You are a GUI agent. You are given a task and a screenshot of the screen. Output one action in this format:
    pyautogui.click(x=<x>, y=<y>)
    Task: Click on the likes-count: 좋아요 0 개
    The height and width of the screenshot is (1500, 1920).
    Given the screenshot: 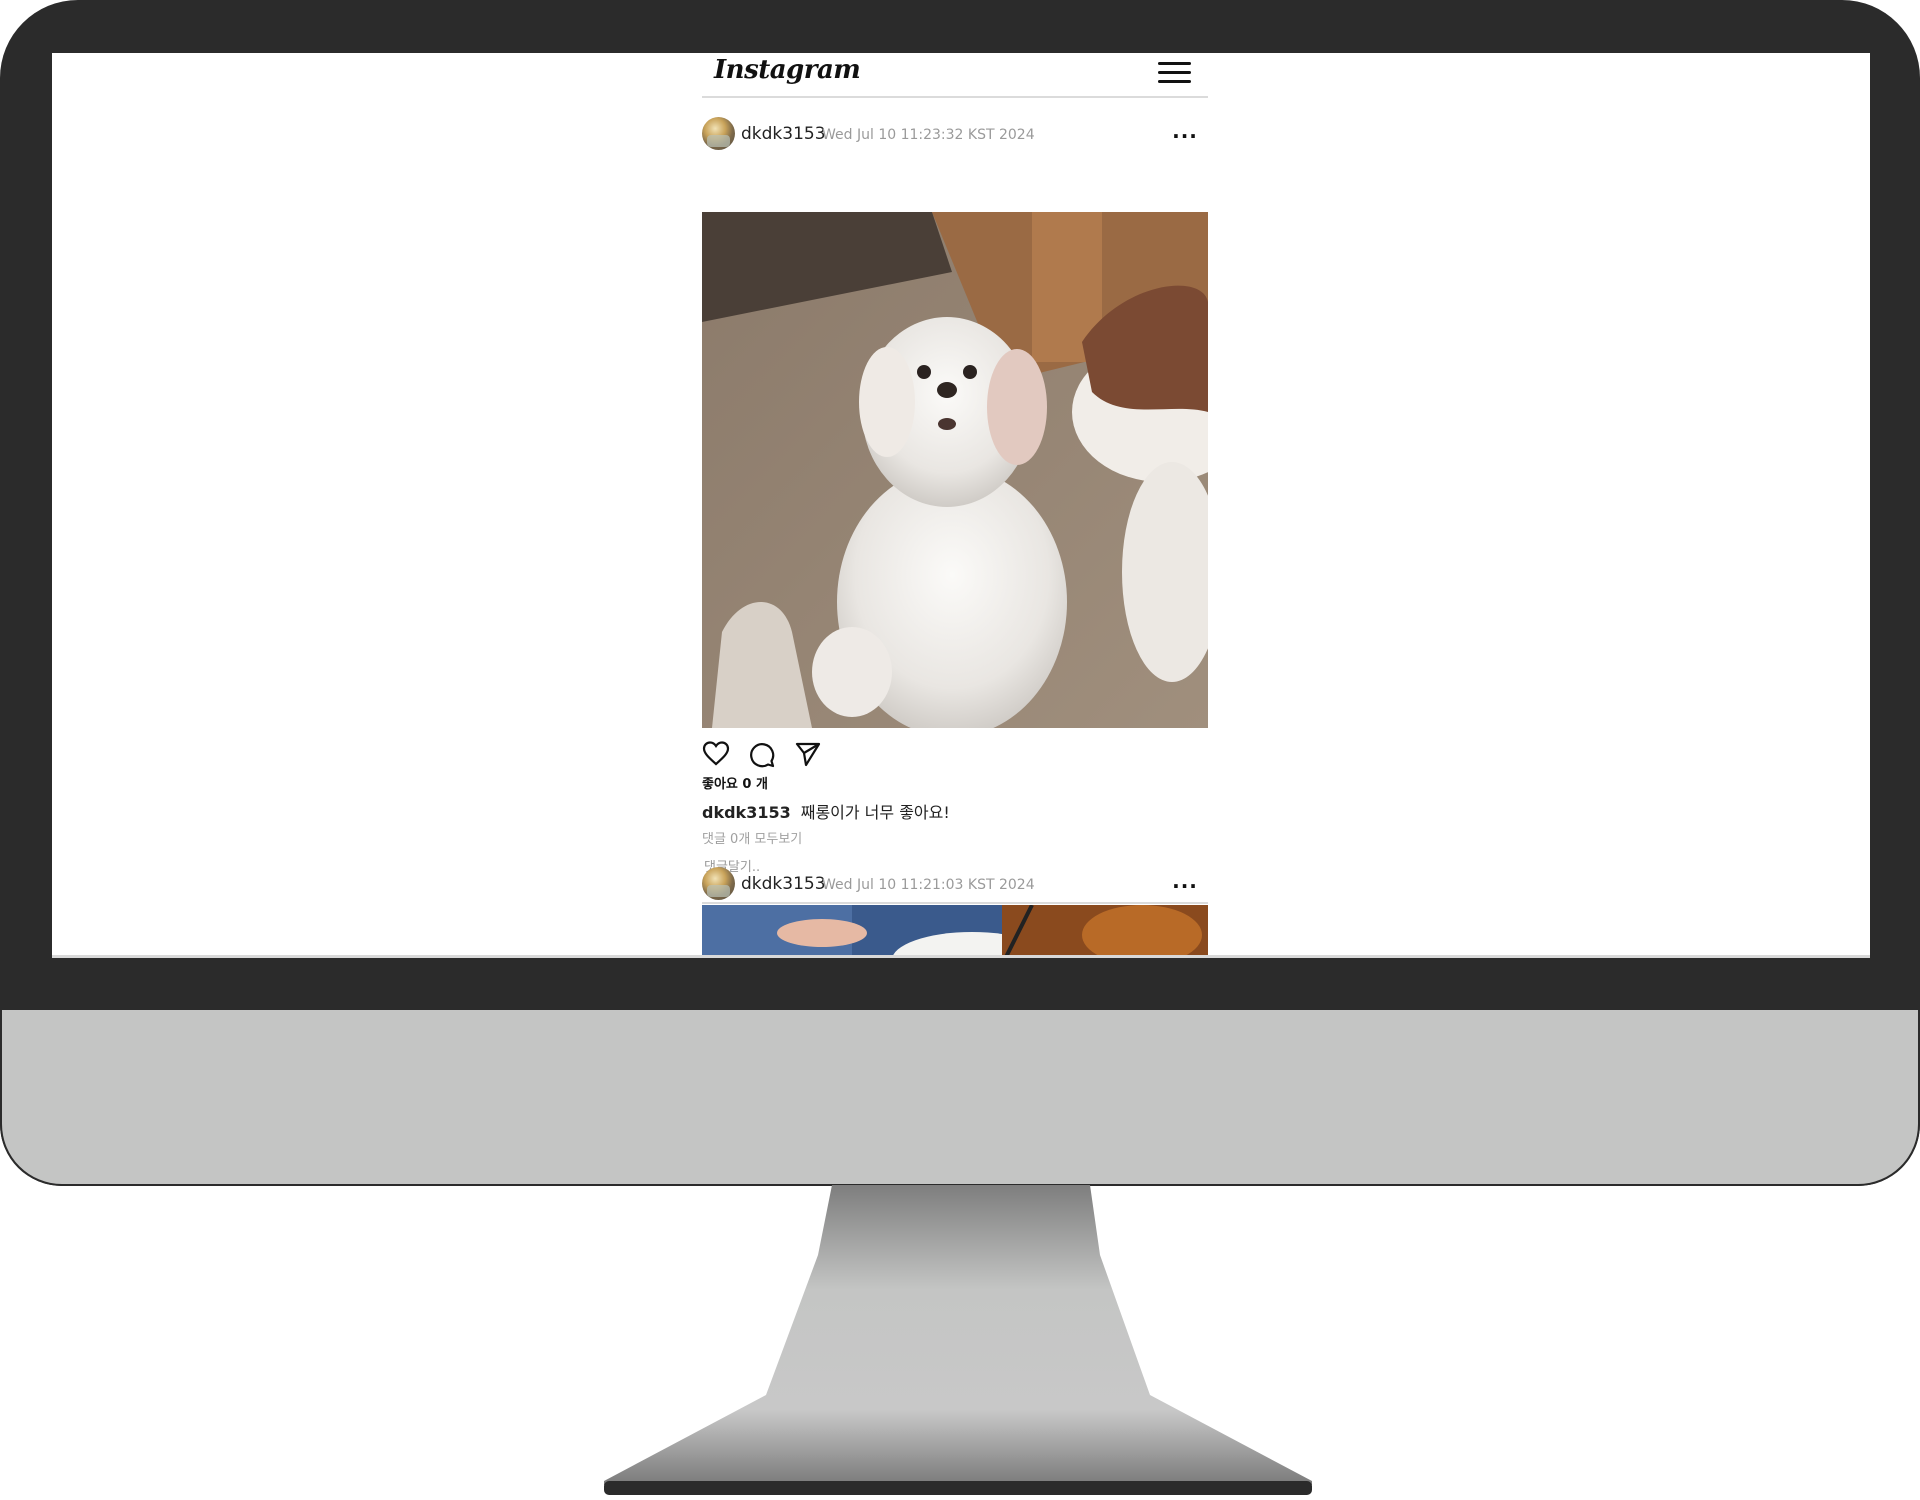 What is the action you would take?
    pyautogui.click(x=735, y=784)
    